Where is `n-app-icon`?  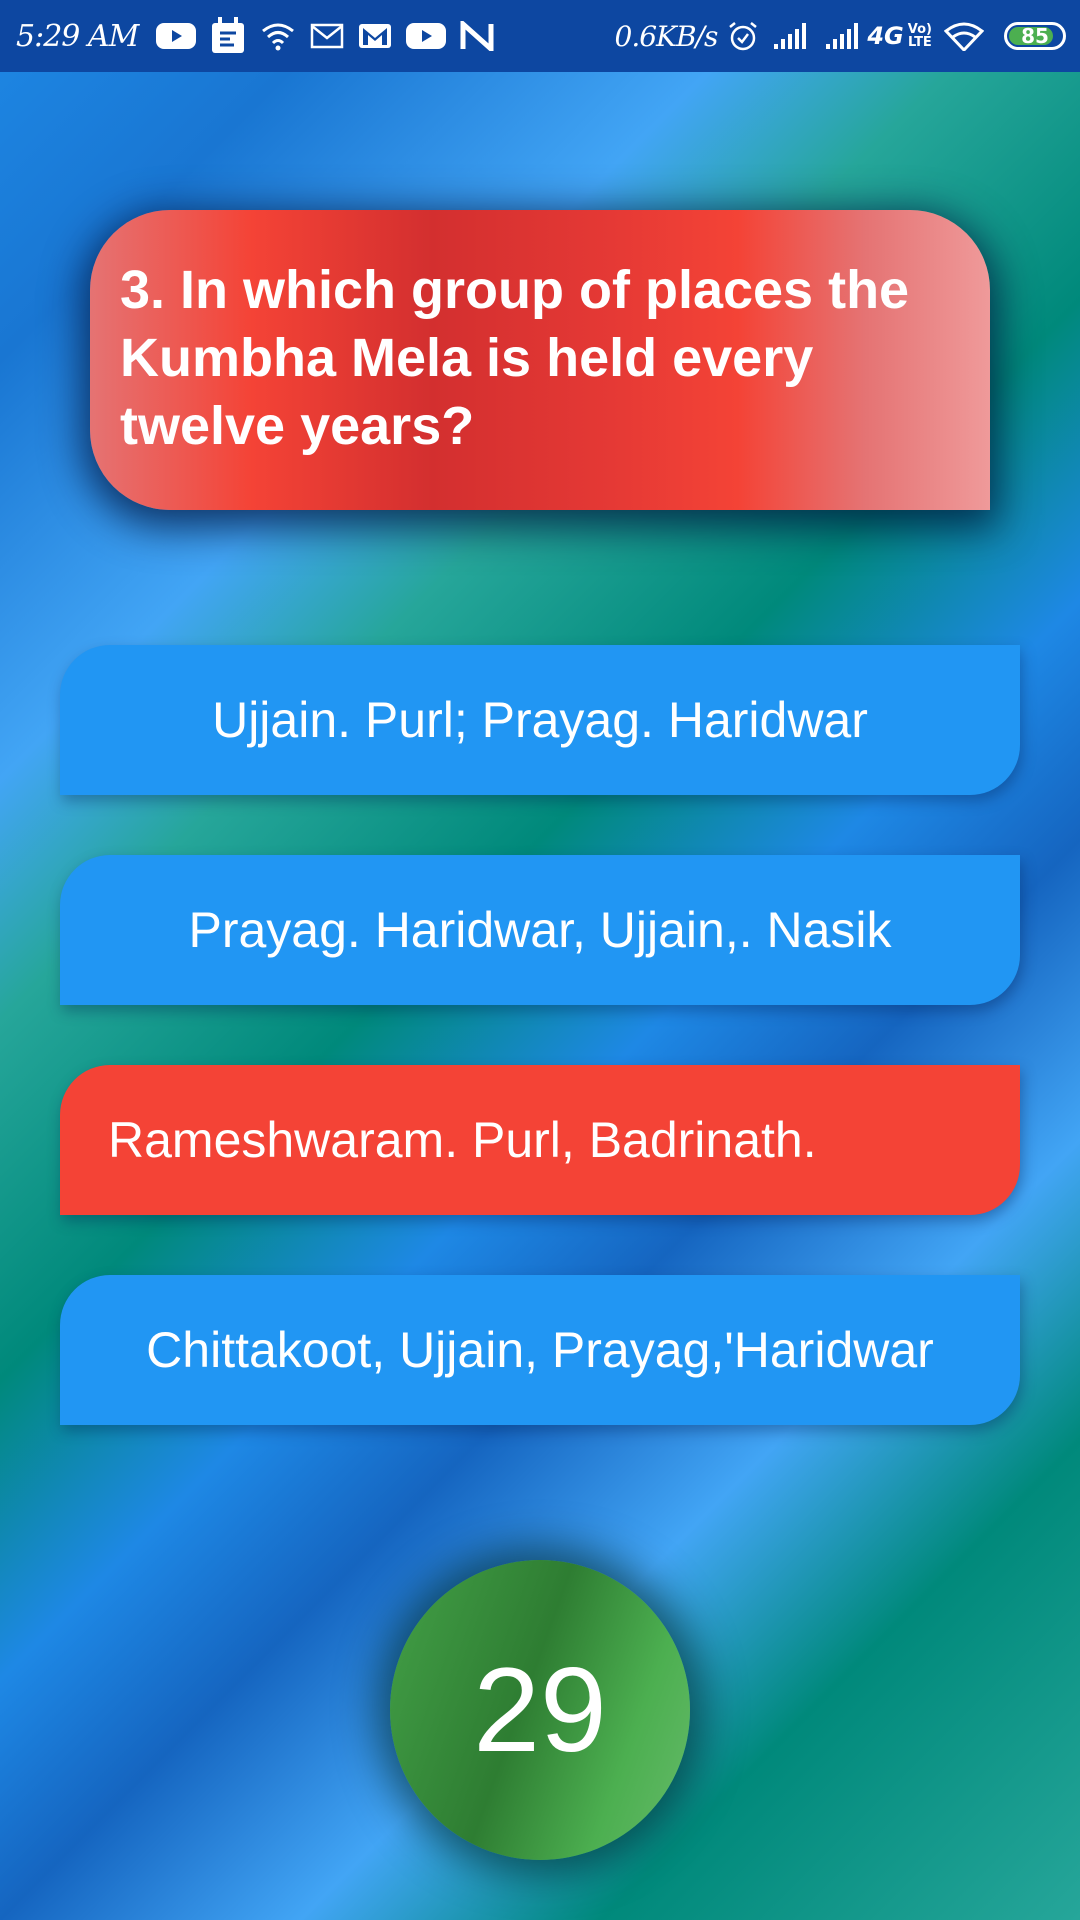
n-app-icon is located at coordinates (477, 36).